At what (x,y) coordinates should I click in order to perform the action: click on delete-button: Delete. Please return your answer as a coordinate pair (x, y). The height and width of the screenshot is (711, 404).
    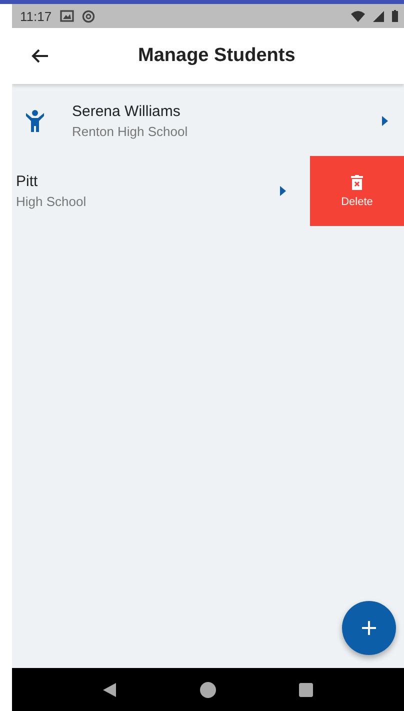
    Looking at the image, I should click on (357, 191).